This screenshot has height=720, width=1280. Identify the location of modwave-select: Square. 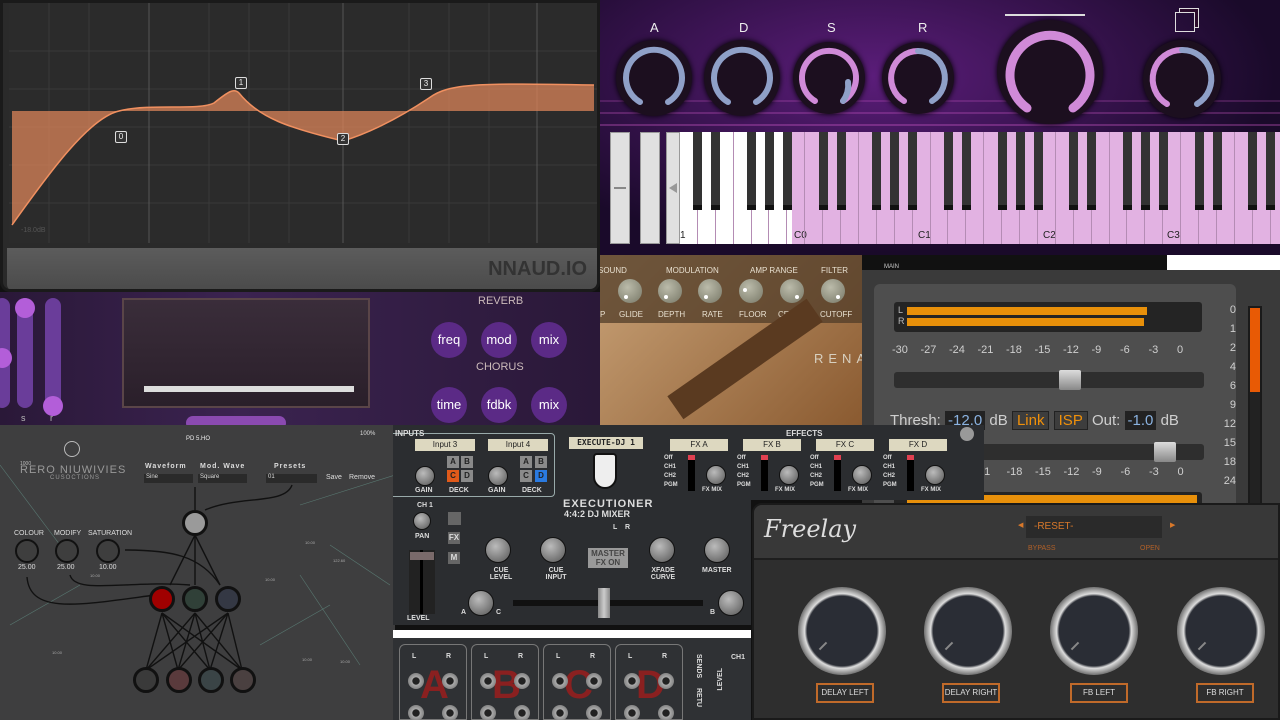
(222, 478).